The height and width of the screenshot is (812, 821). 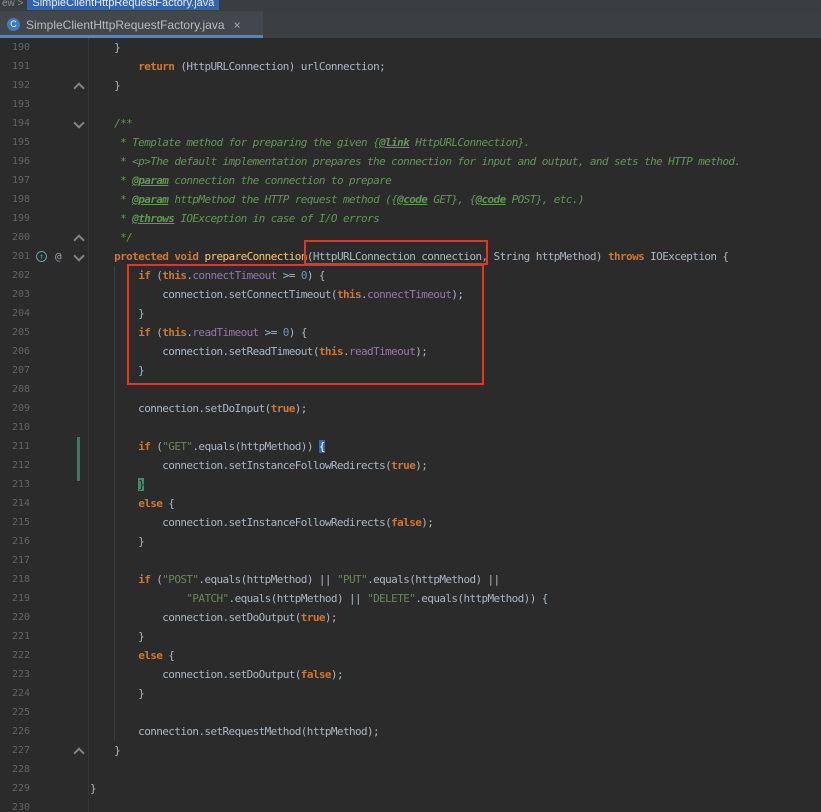 I want to click on line-number: 210, so click(x=17, y=427).